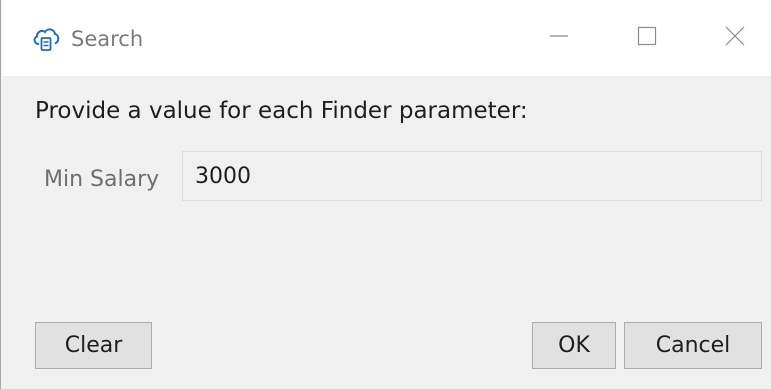  What do you see at coordinates (107, 39) in the screenshot?
I see `window-title: Search` at bounding box center [107, 39].